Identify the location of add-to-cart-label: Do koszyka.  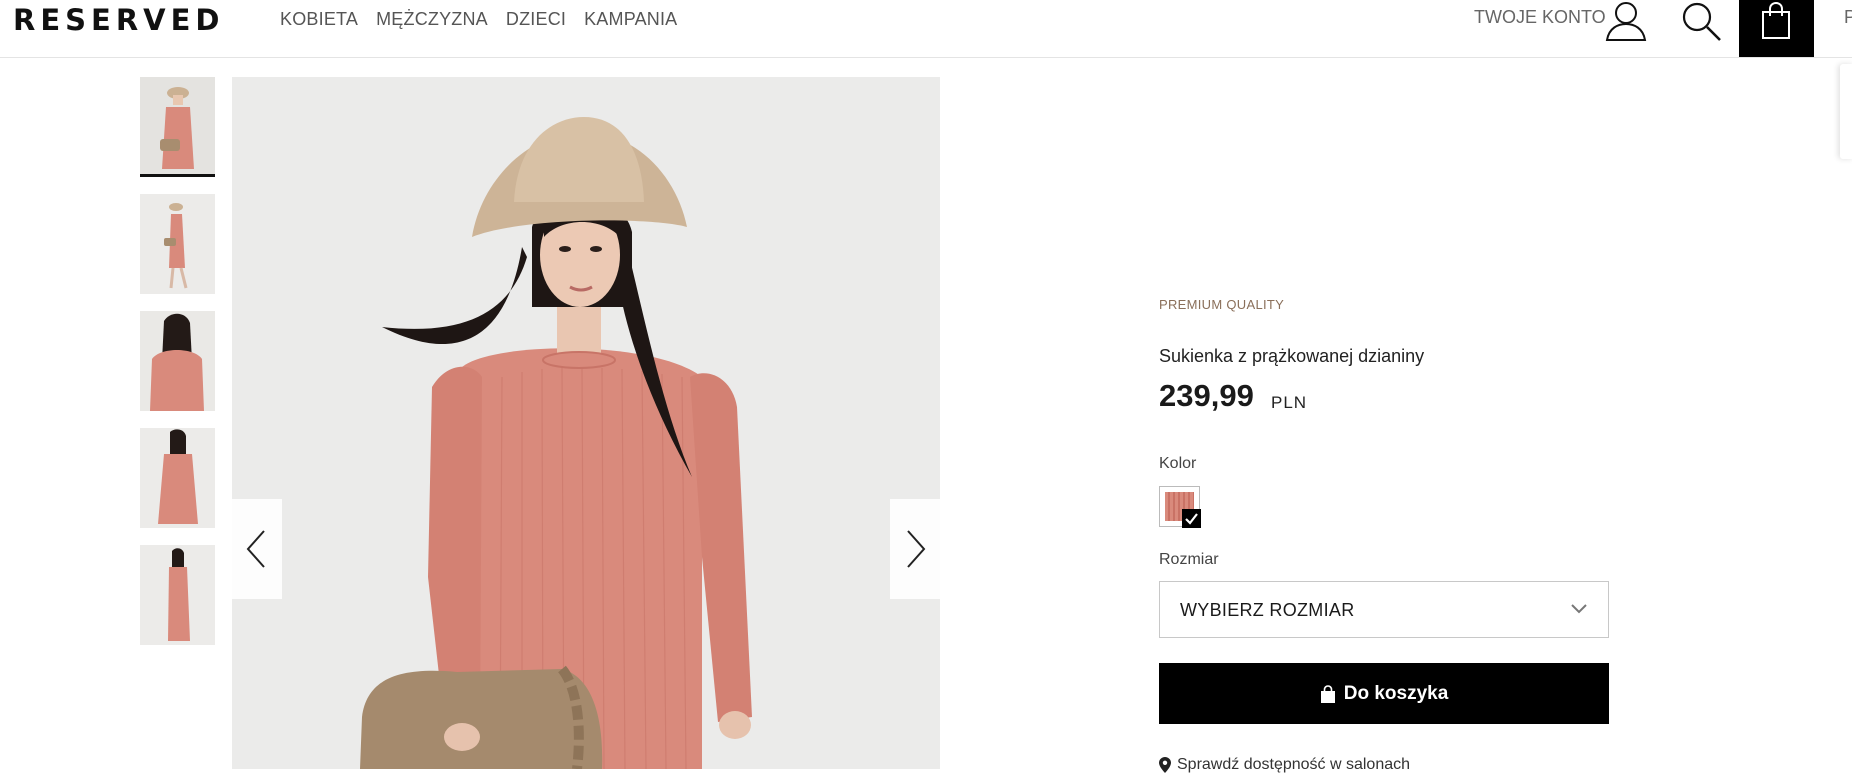
(1396, 693).